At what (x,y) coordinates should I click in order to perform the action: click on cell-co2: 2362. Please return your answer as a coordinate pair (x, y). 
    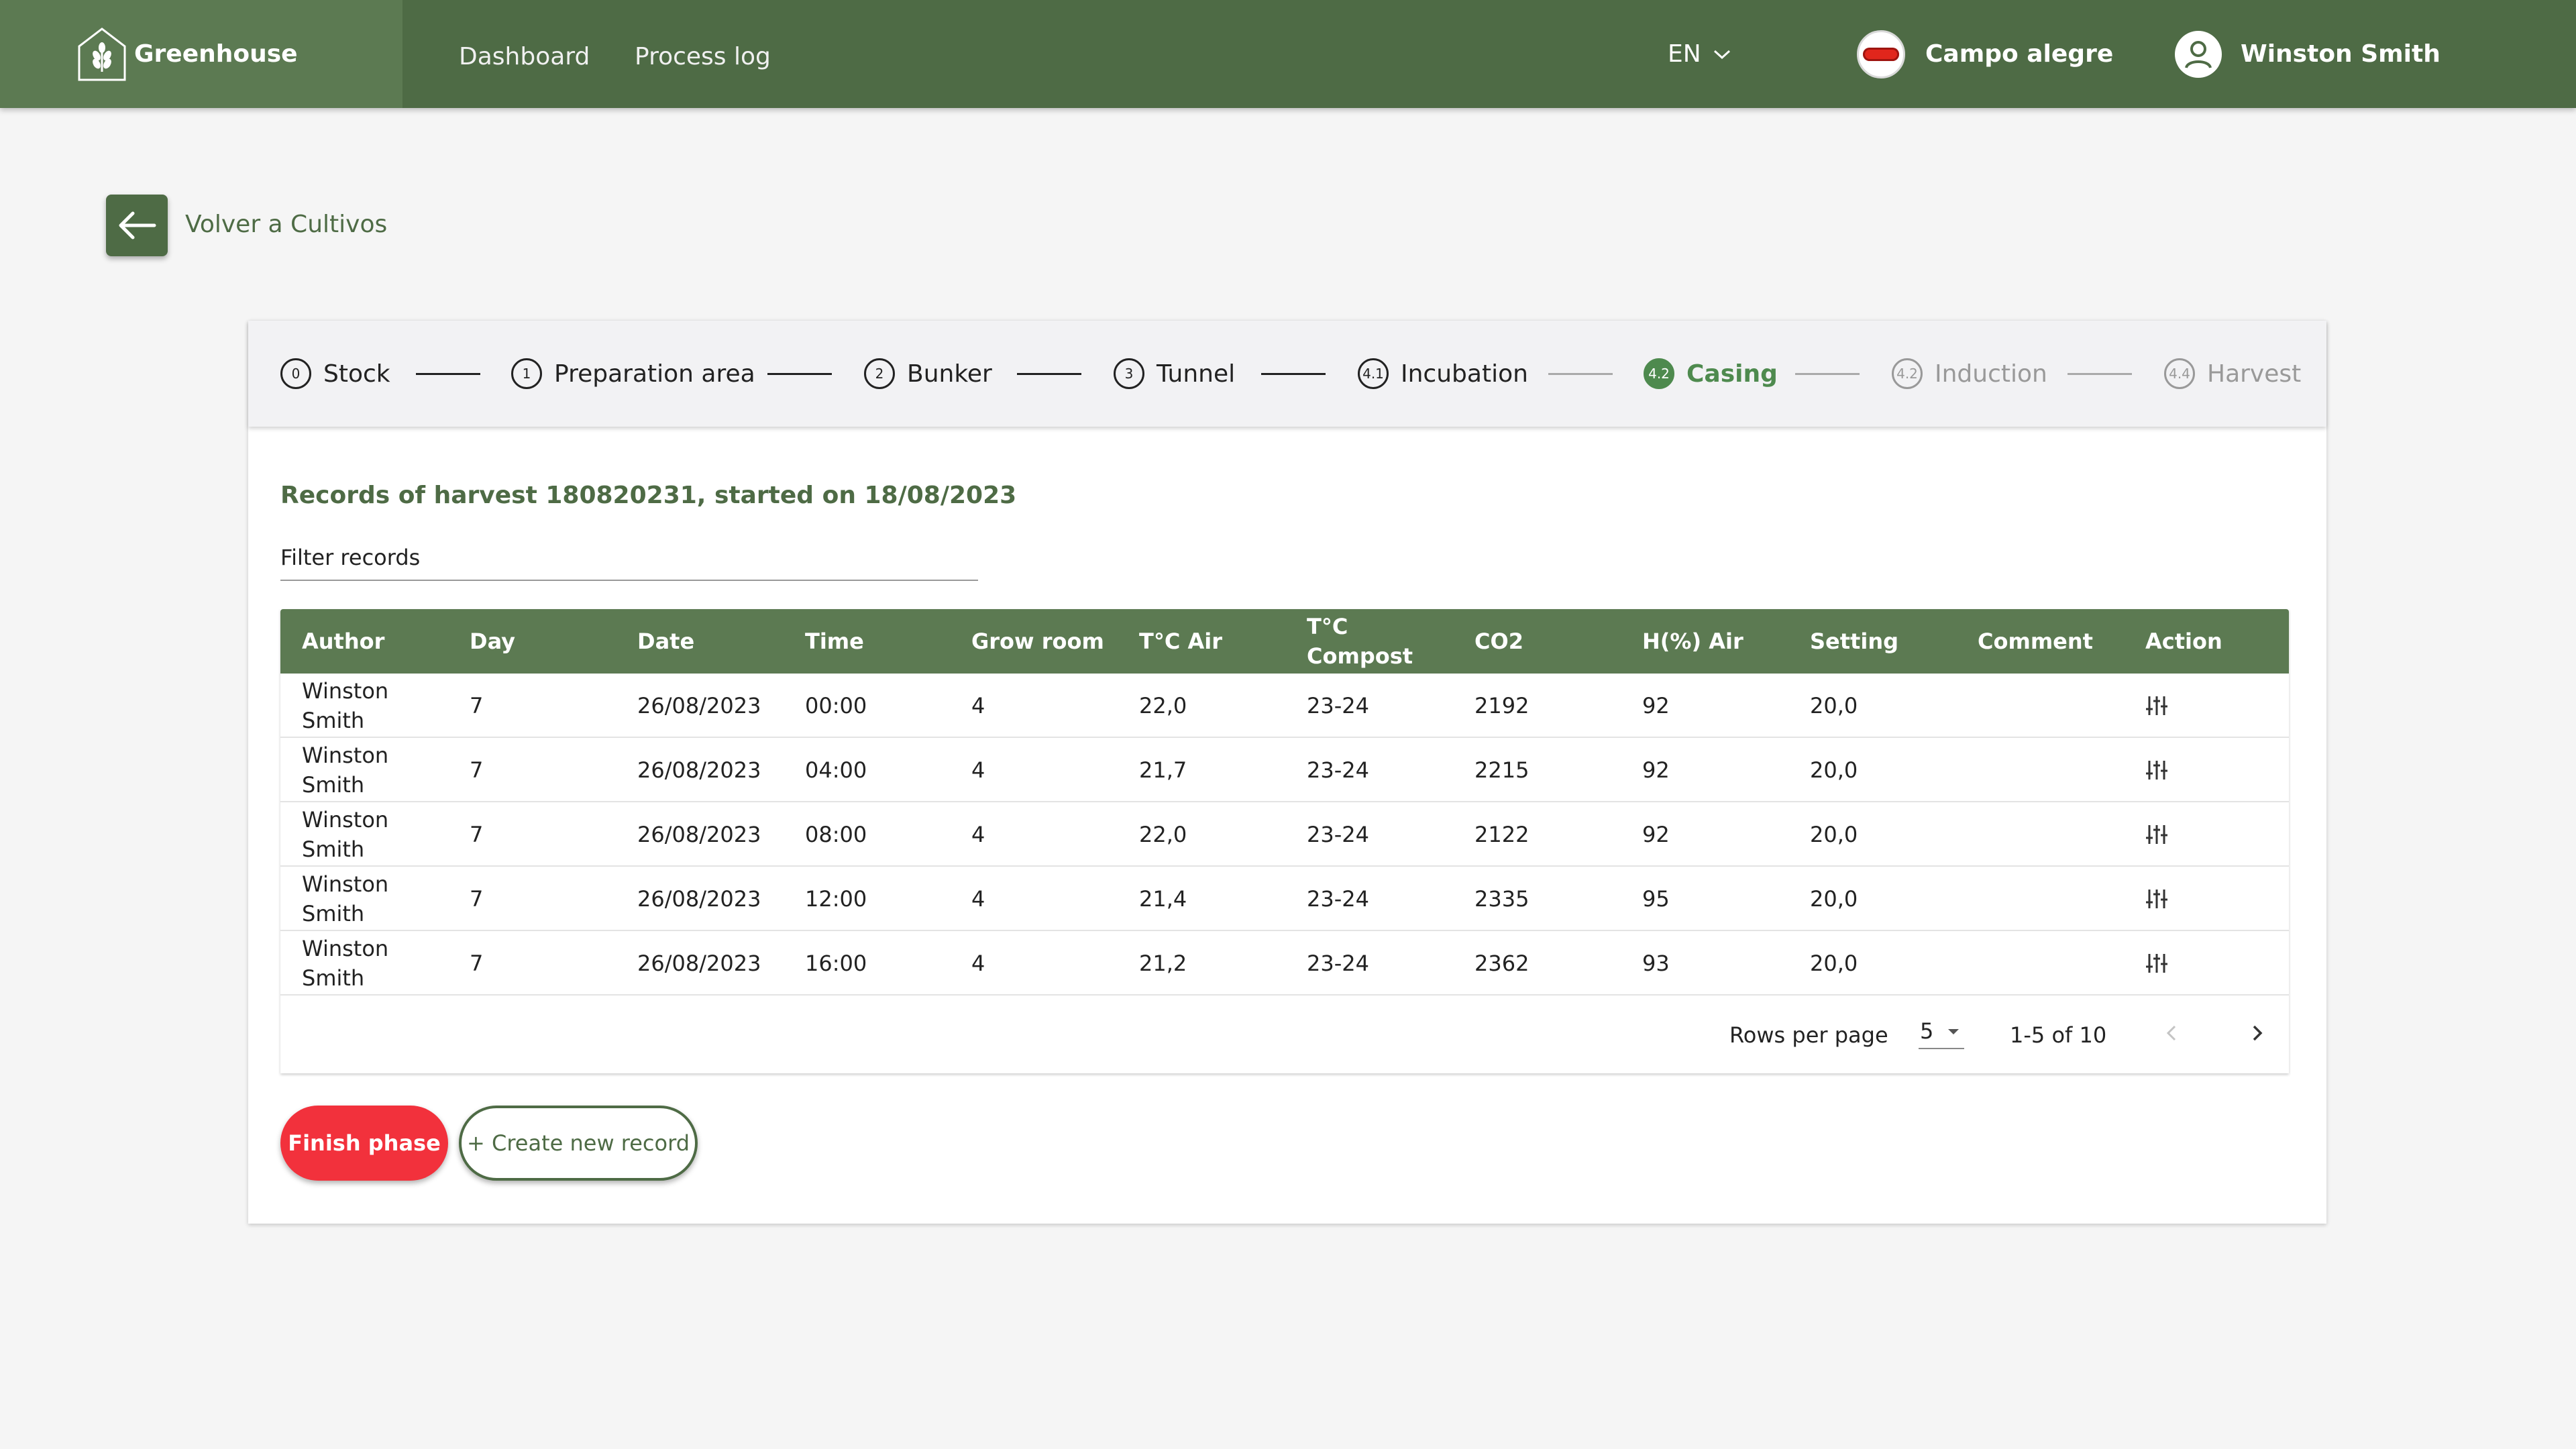
    Looking at the image, I should click on (1501, 963).